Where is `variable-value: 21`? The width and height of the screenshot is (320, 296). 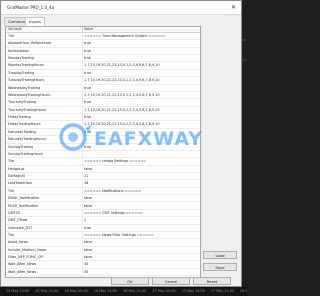 variable-value: 21 is located at coordinates (141, 176).